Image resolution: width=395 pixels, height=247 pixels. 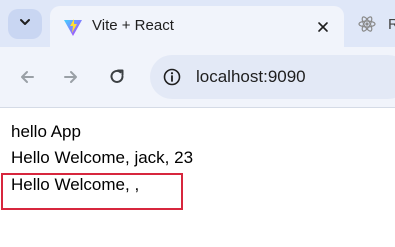 I want to click on react-logo-icon, so click(x=367, y=24).